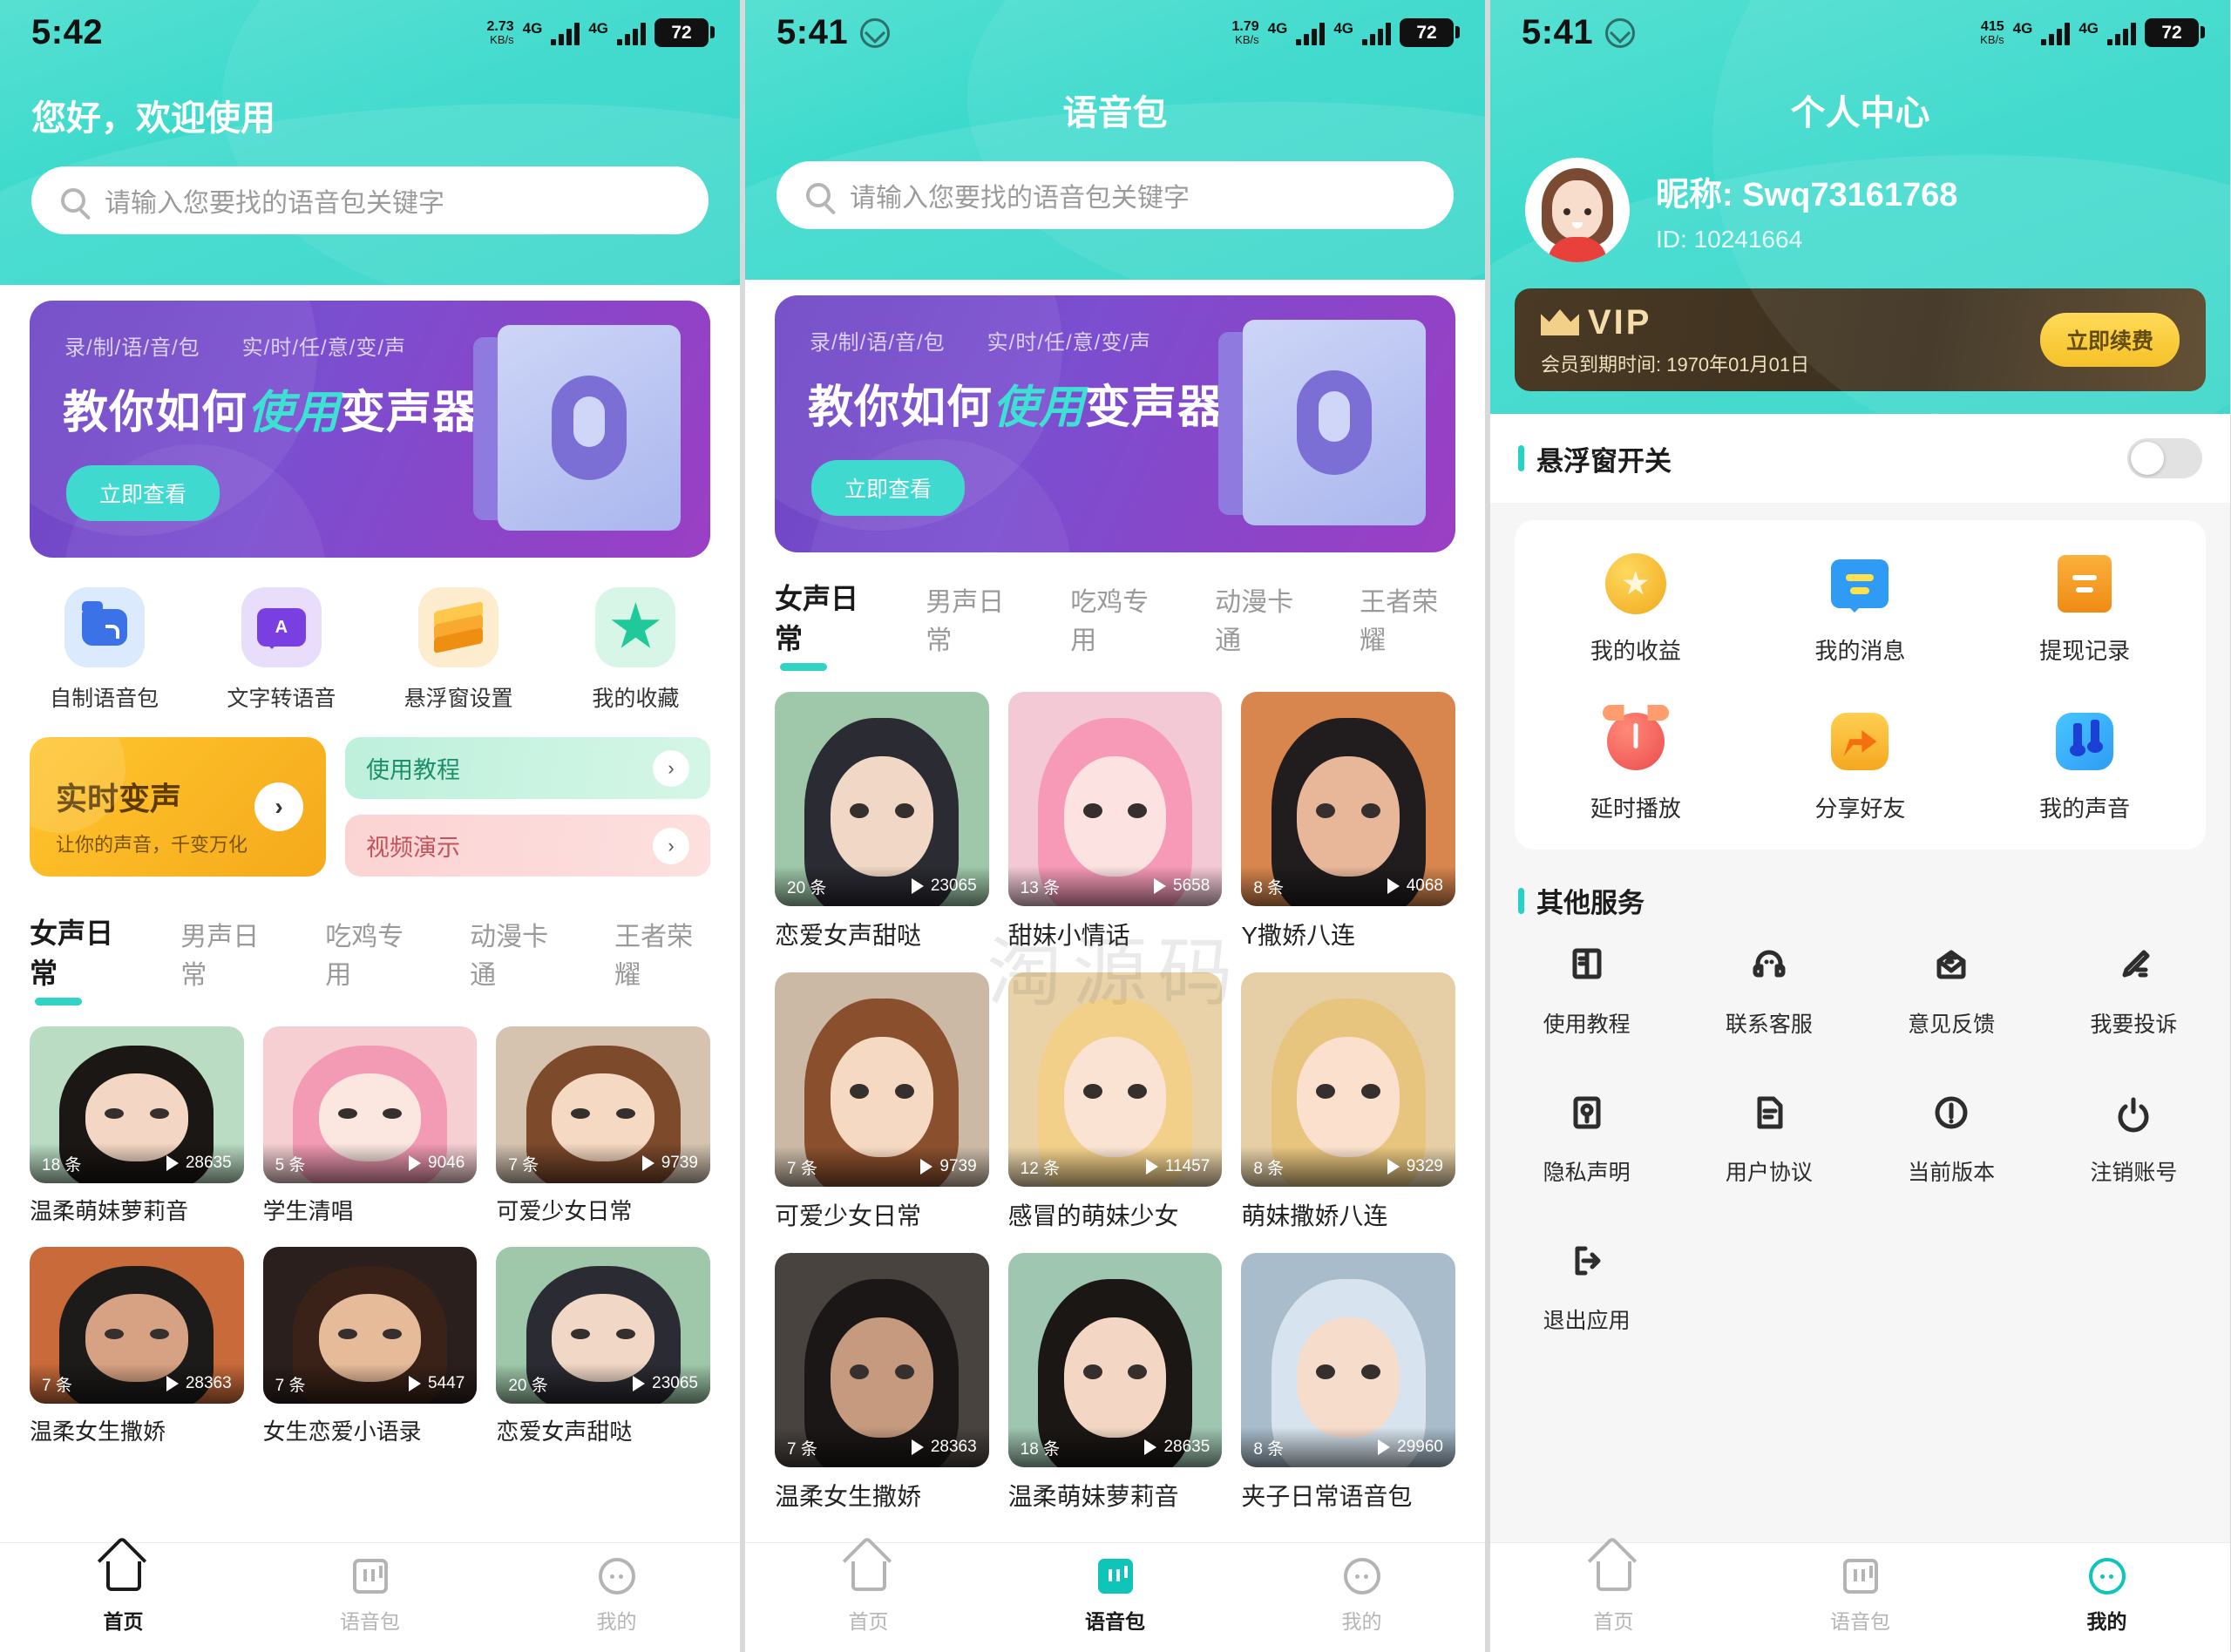 This screenshot has height=1652, width=2231. I want to click on feature-my-earnings: 我的收益, so click(1635, 608).